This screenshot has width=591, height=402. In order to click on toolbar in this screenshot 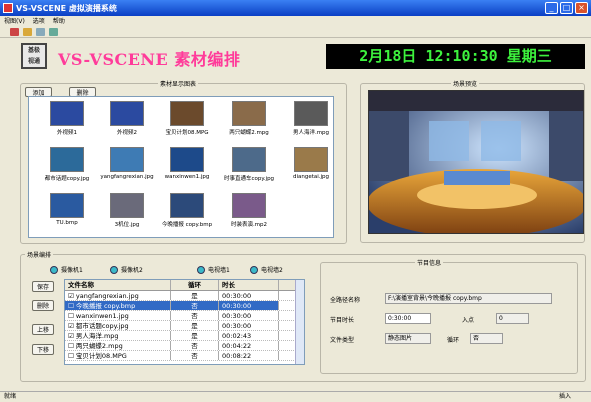, I will do `click(295, 32)`.